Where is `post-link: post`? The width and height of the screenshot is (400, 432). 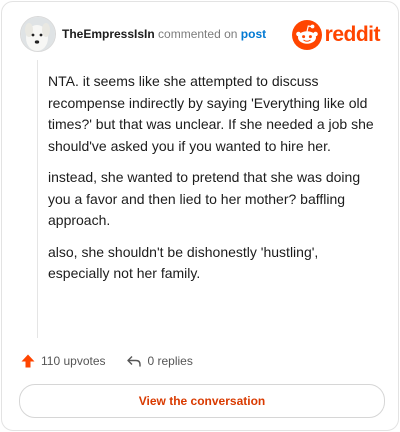 post-link: post is located at coordinates (253, 34).